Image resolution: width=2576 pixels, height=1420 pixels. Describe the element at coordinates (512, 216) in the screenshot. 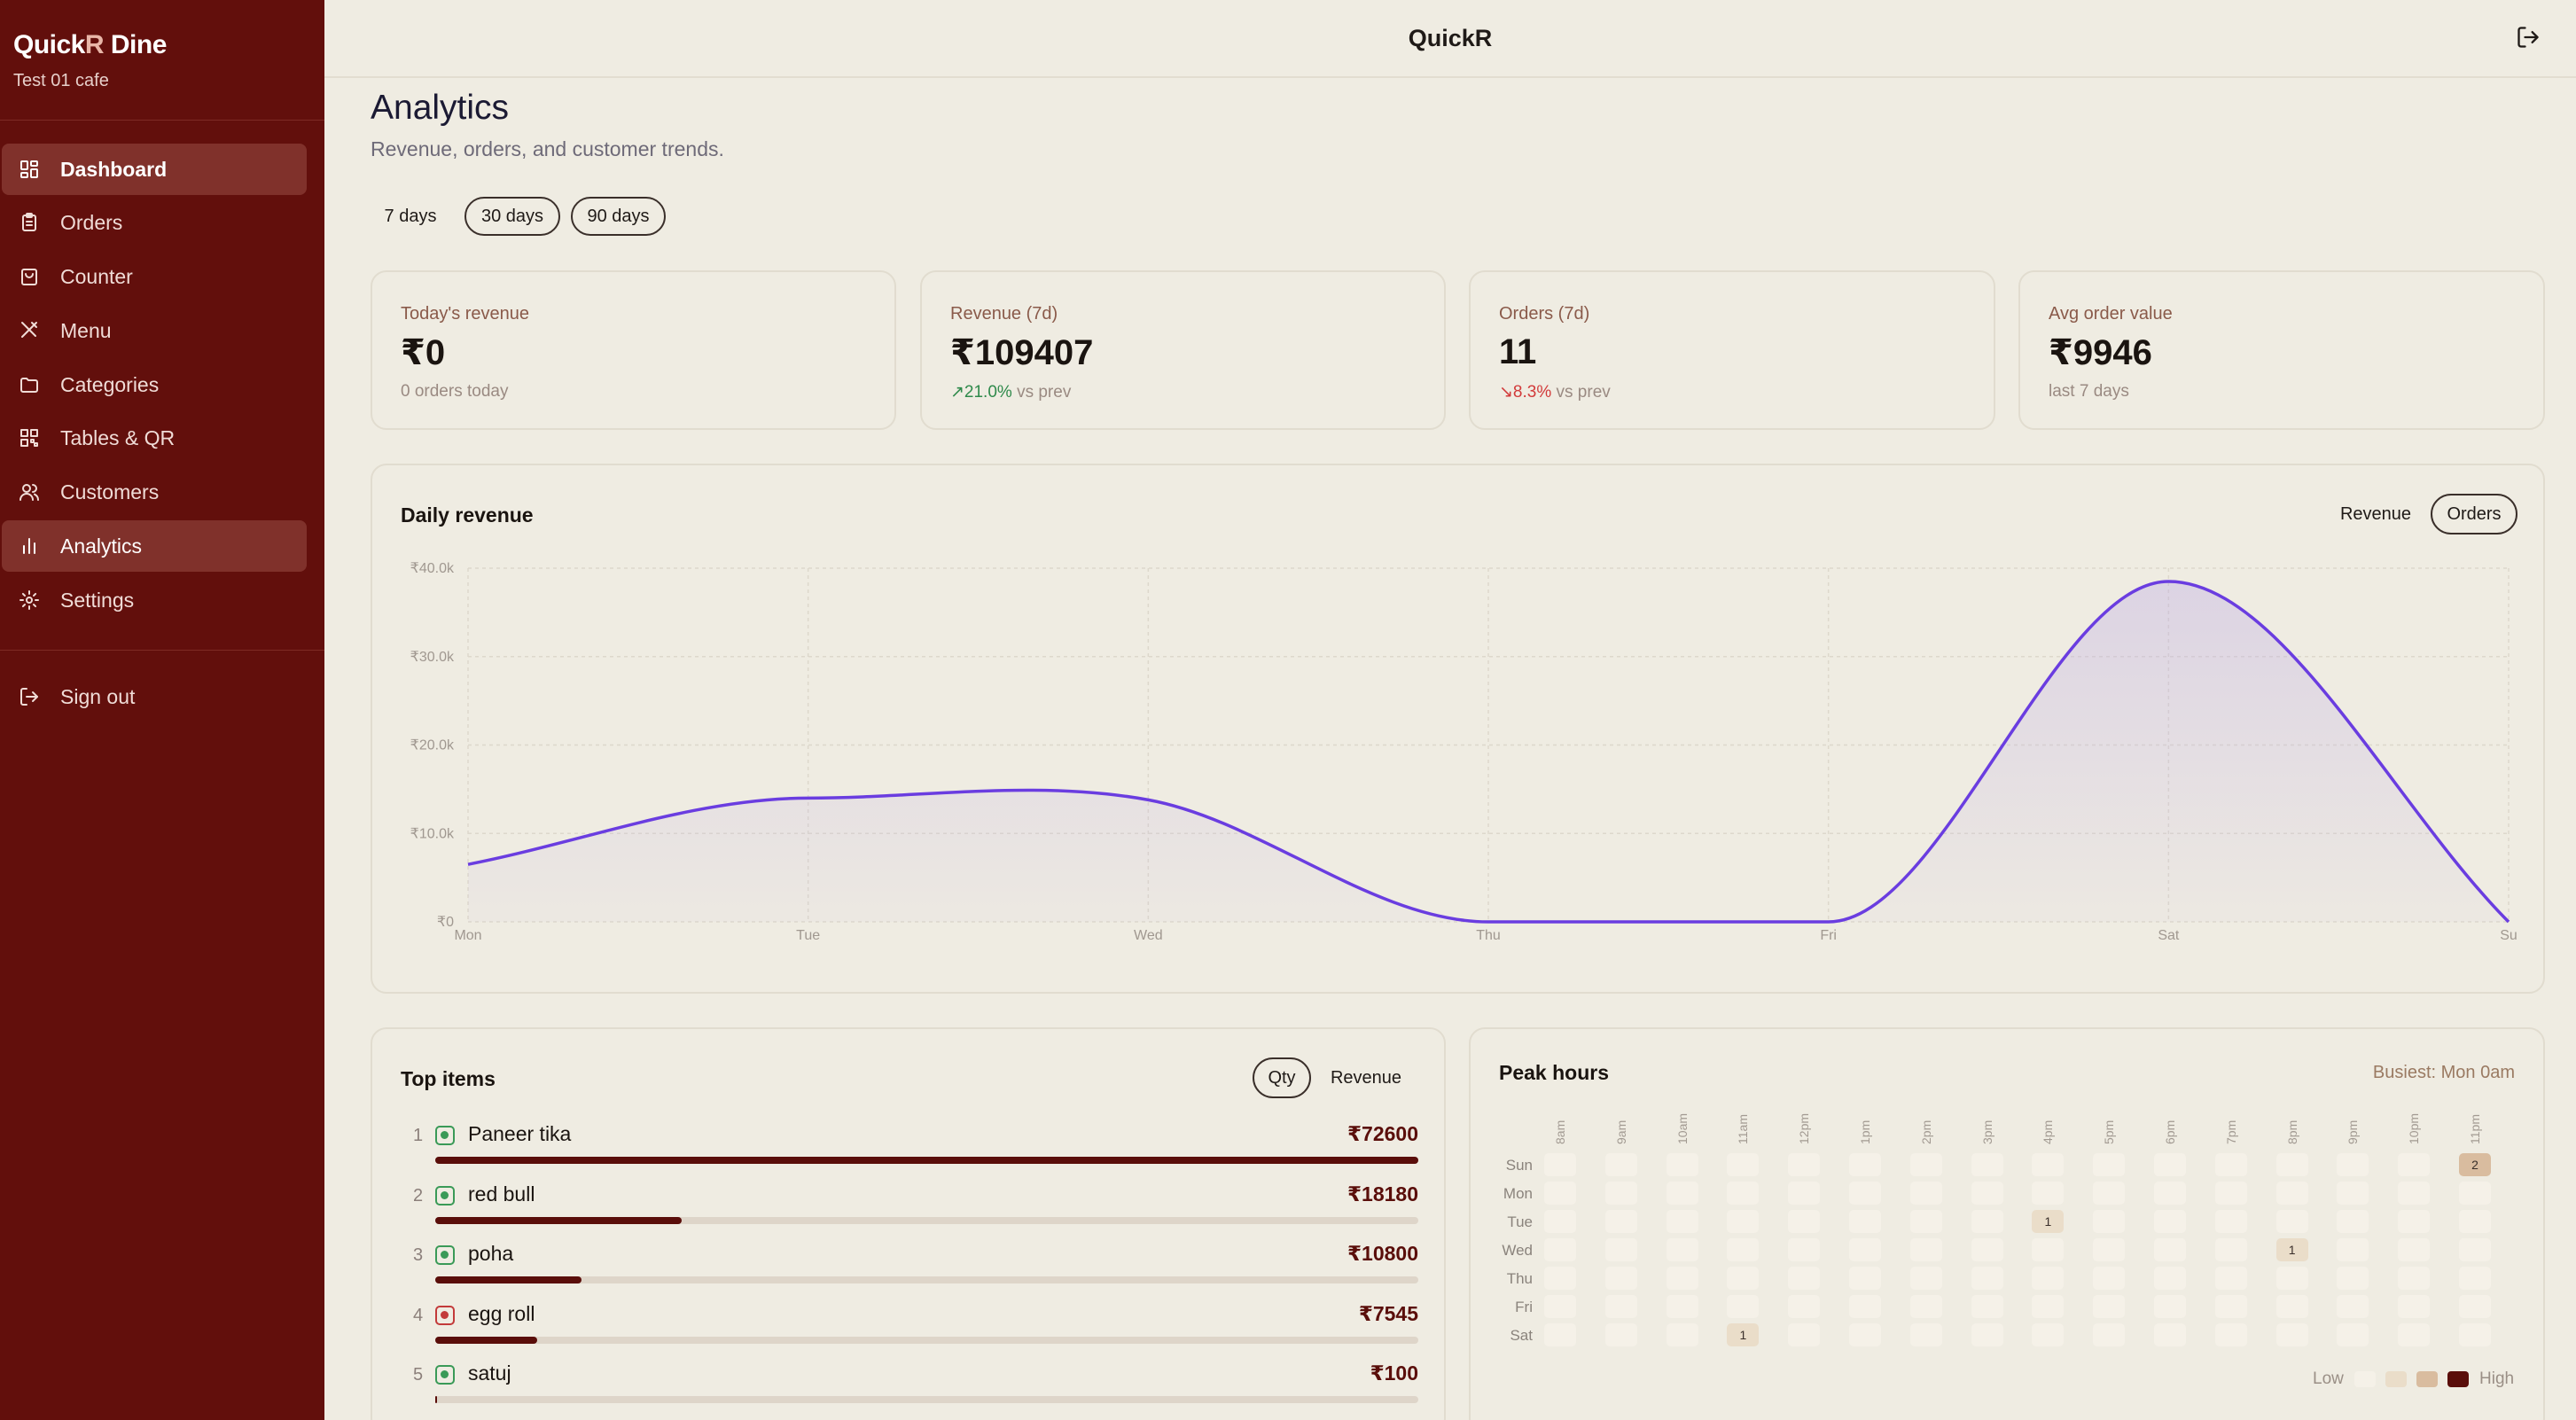

I see `range-30-days-button: 30 days` at that location.